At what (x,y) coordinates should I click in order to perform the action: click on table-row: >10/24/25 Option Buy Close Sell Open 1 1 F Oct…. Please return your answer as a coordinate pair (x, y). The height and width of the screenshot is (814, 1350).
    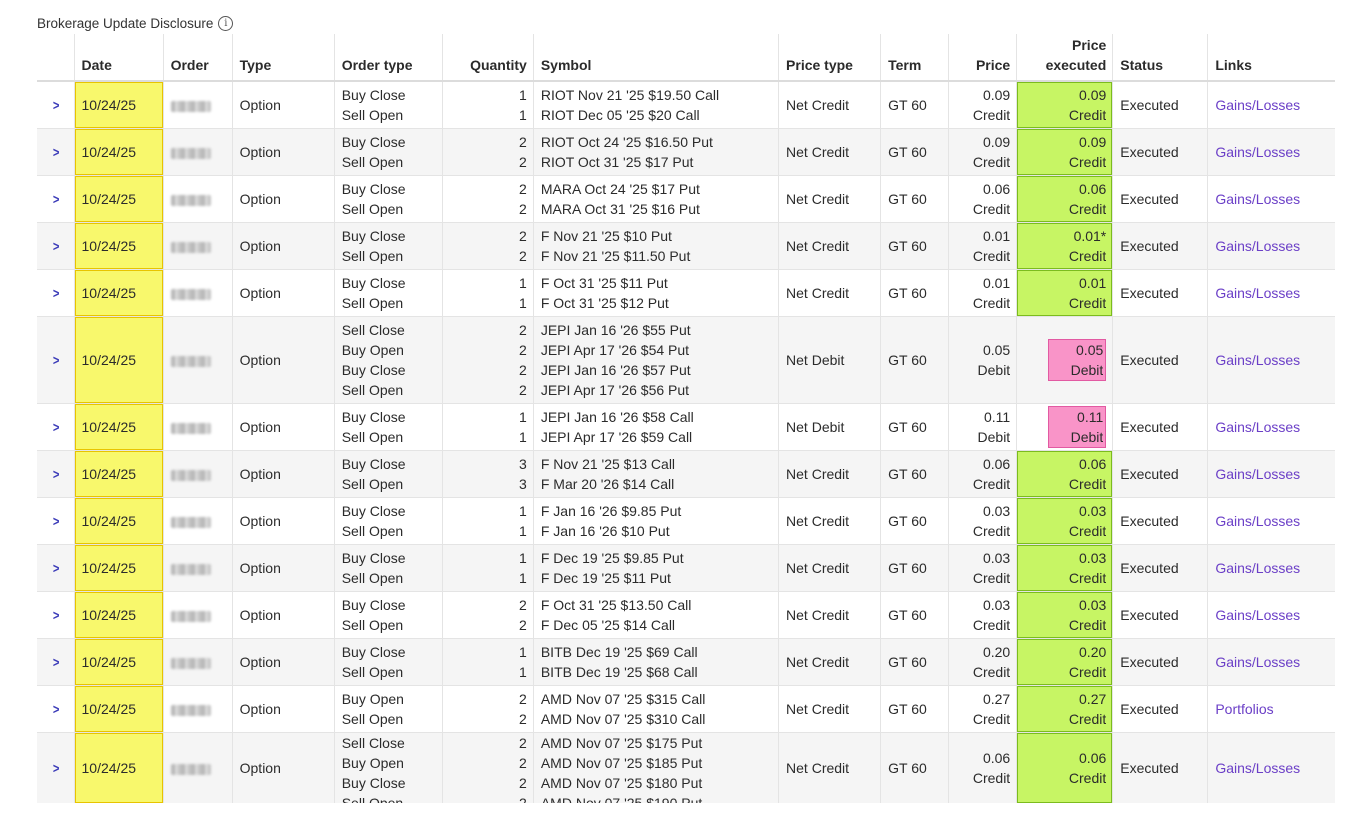
    Looking at the image, I should click on (686, 293).